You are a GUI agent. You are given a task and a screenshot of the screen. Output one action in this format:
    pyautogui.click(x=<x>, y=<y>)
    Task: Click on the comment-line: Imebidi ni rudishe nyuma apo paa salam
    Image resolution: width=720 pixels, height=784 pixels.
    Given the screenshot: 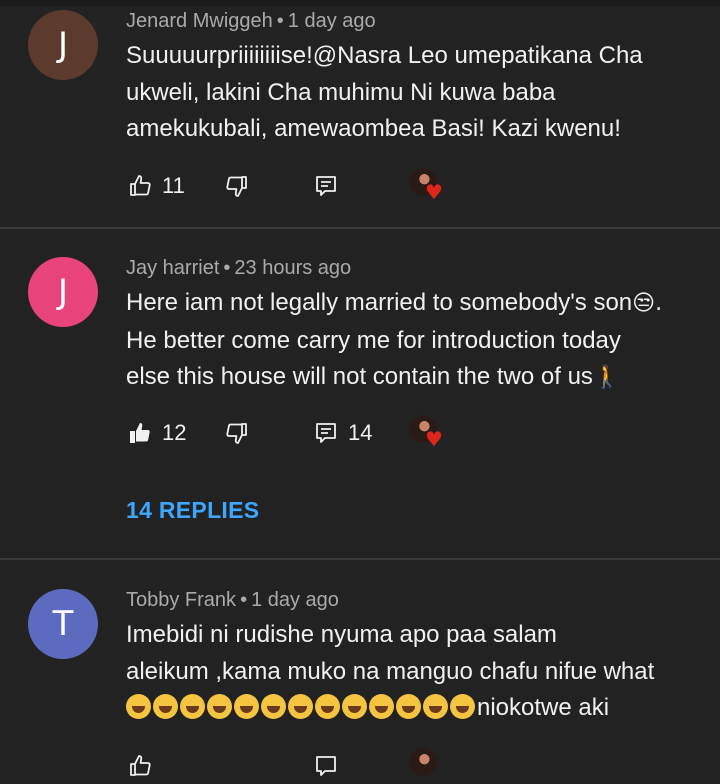 What is the action you would take?
    pyautogui.click(x=341, y=634)
    